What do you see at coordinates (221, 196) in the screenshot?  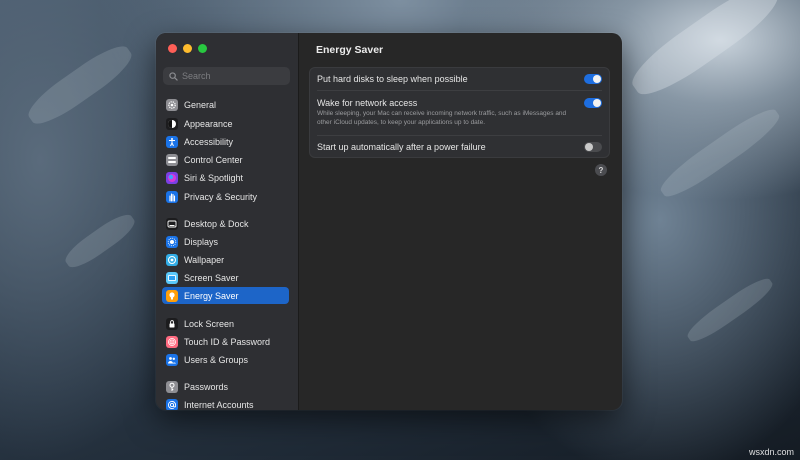 I see `sidebar-item-label: Privacy & Security` at bounding box center [221, 196].